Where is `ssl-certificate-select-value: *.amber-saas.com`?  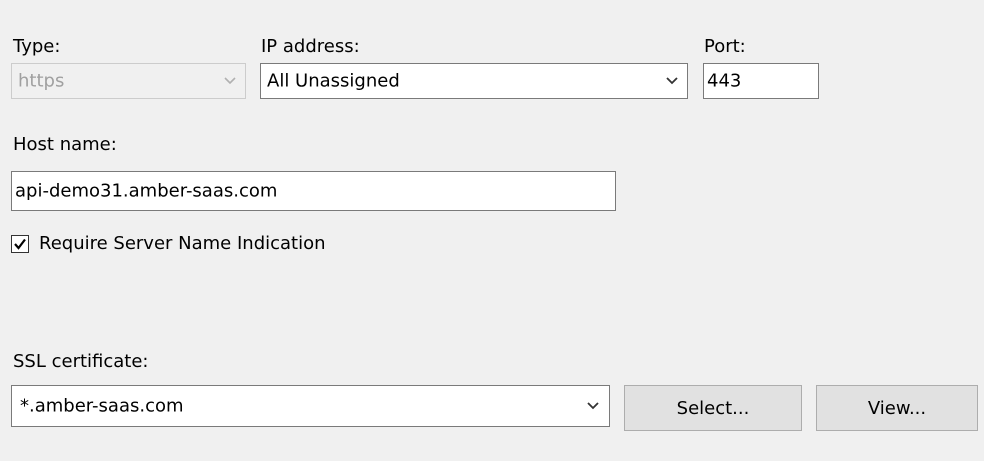
ssl-certificate-select-value: *.amber-saas.com is located at coordinates (102, 406).